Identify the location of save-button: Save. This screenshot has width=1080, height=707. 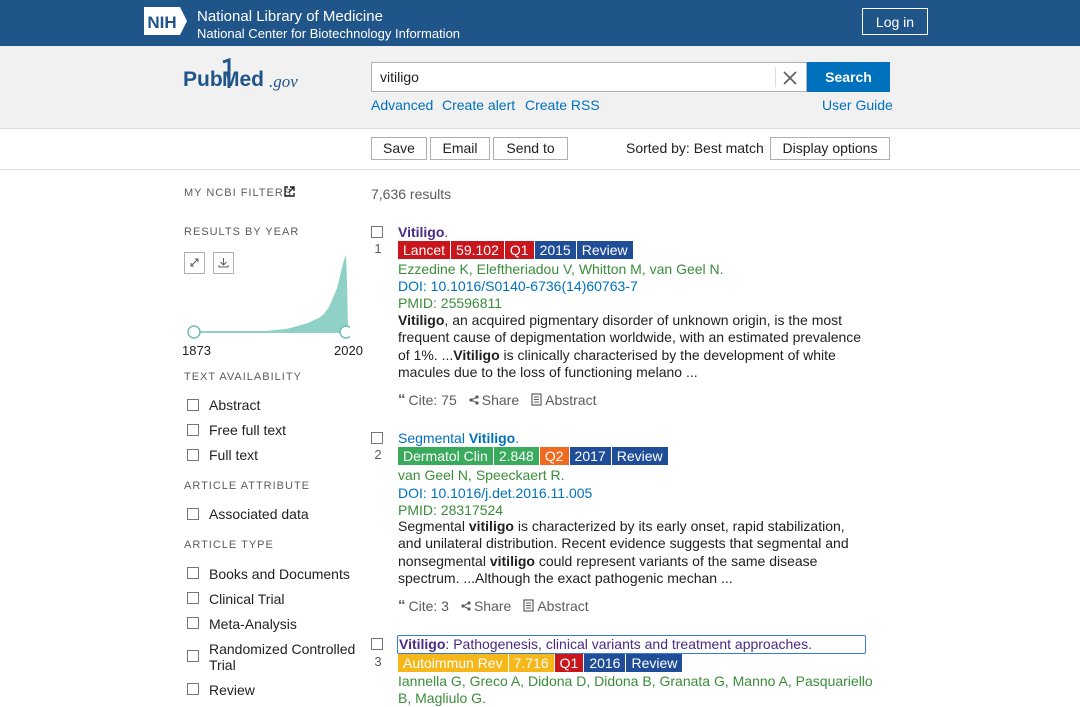
(399, 148).